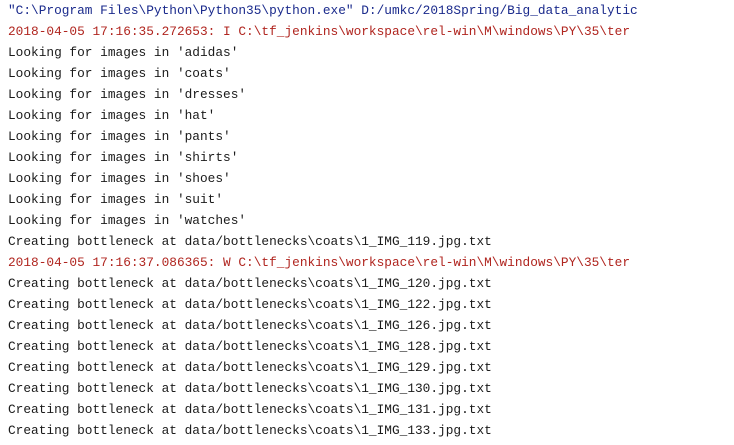 The image size is (734, 445). I want to click on output-line: Looking for images in 'suit', so click(116, 199).